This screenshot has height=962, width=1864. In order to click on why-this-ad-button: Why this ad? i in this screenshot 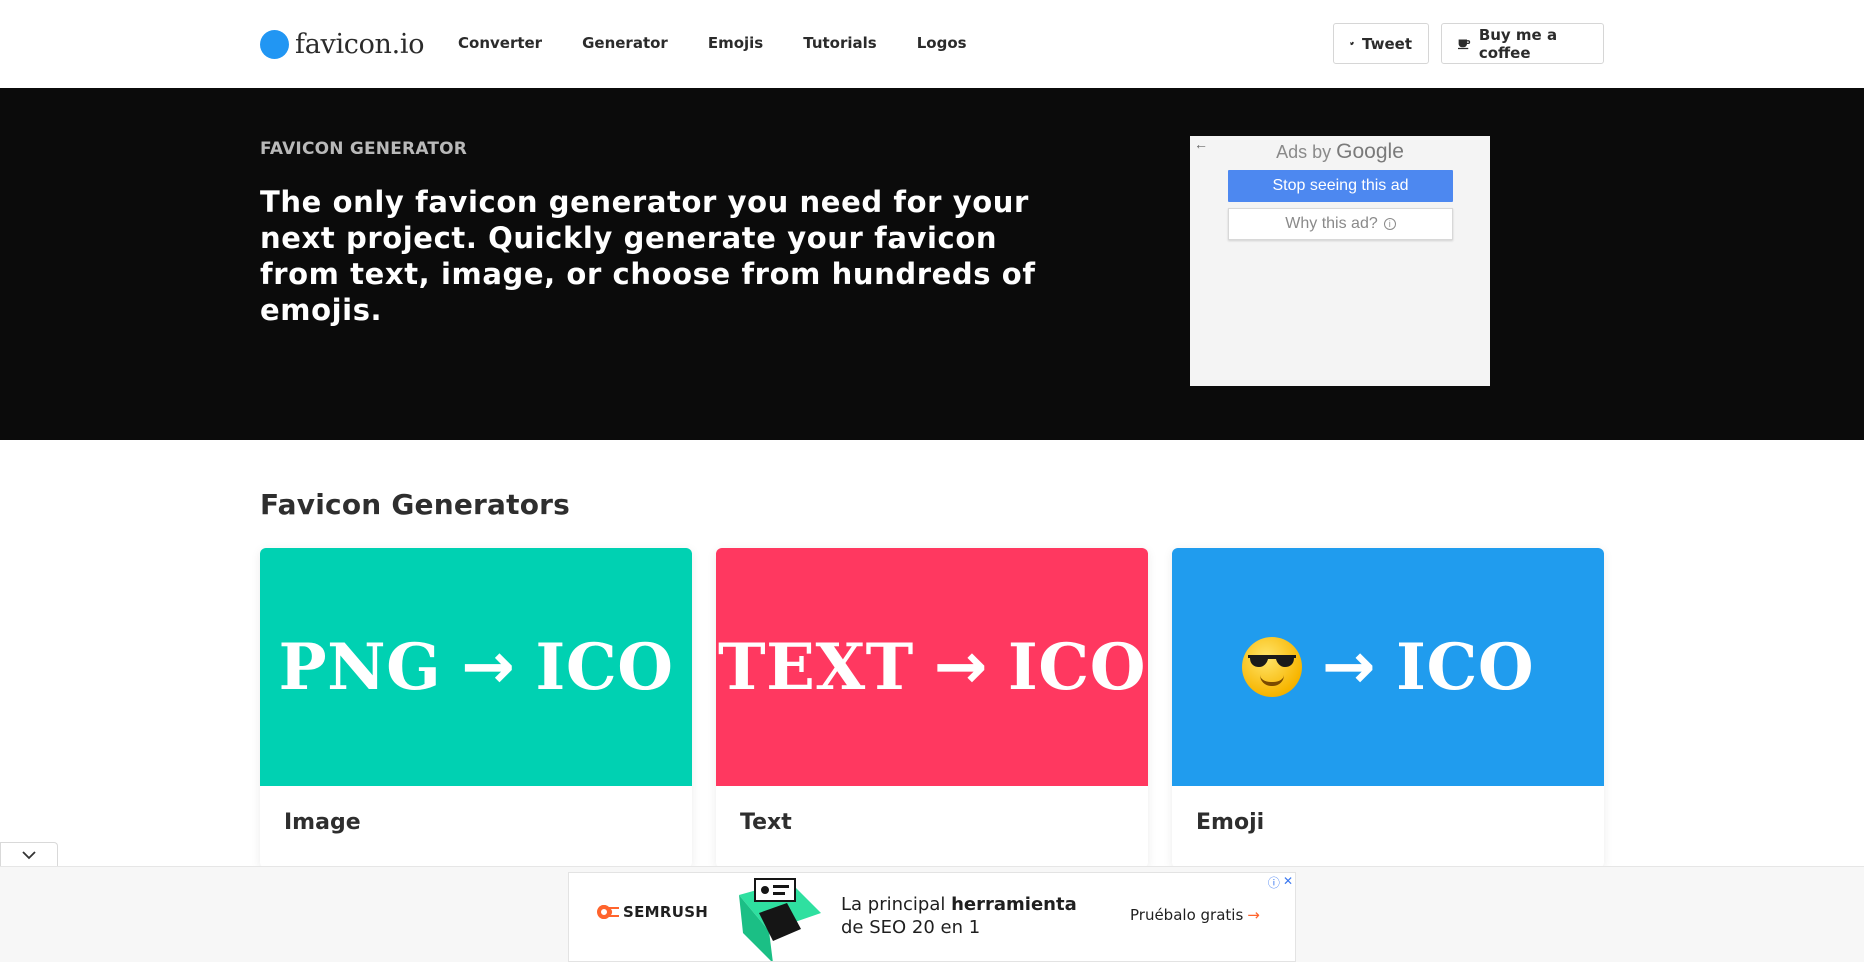, I will do `click(1340, 224)`.